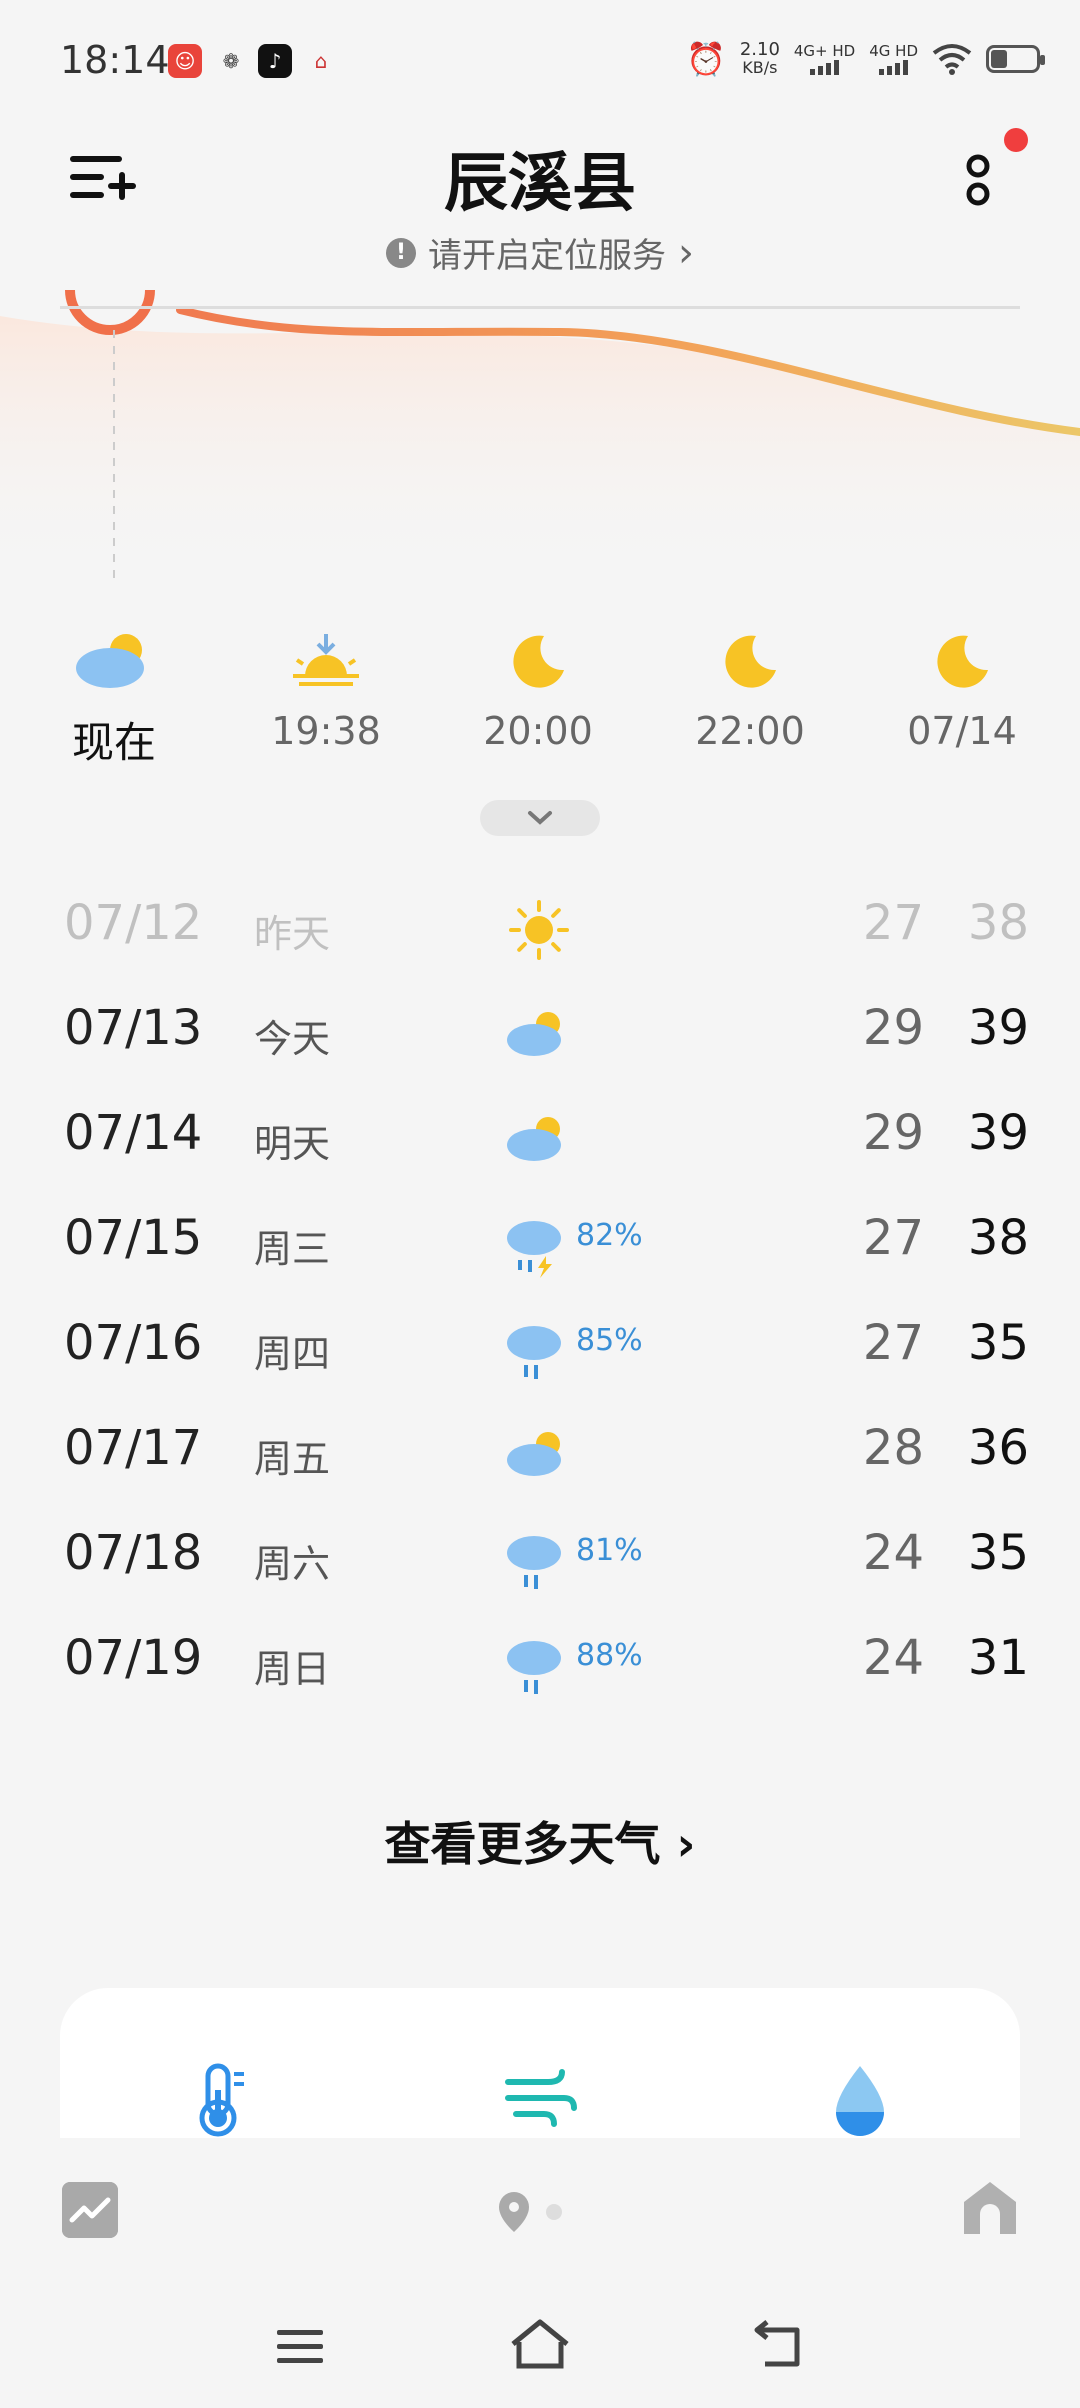  Describe the element at coordinates (114, 697) in the screenshot. I see `hourly-item-now: 现在` at that location.